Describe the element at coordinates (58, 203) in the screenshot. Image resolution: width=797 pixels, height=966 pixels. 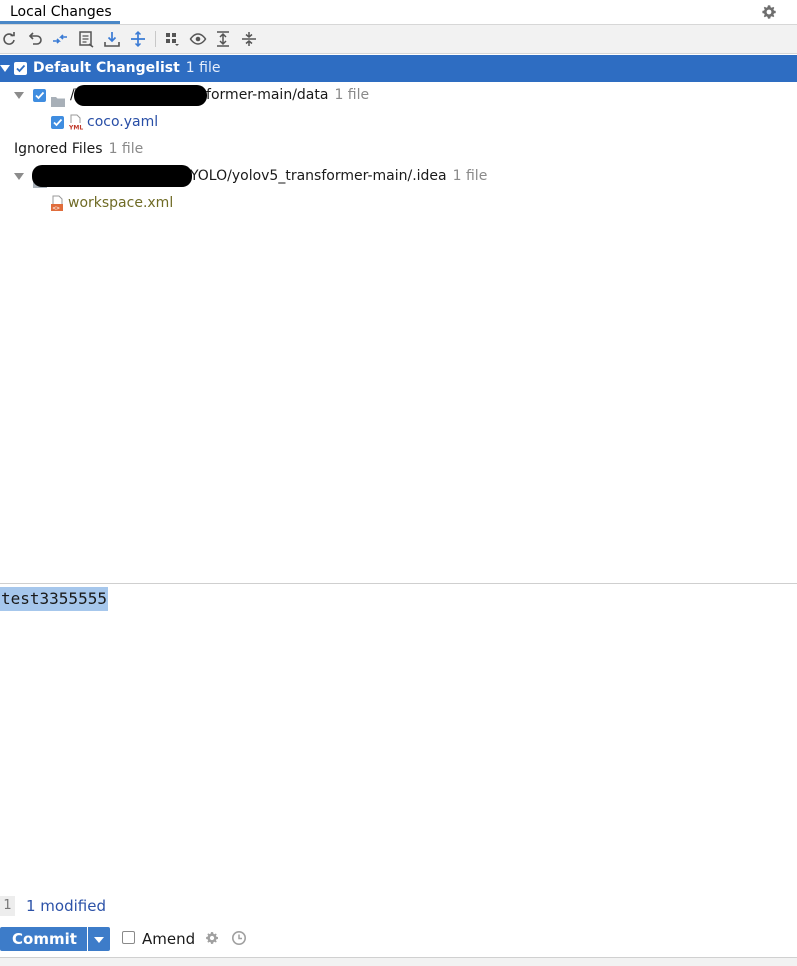
I see `xml-file-icon: <>` at that location.